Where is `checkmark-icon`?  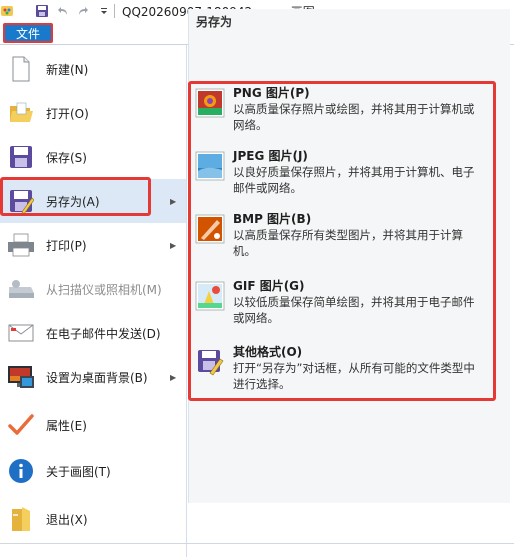
checkmark-icon is located at coordinates (21, 425).